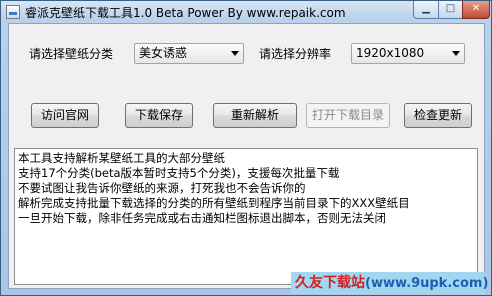  I want to click on site-watermark: 久友下载站(www.9upk.com), so click(390, 283).